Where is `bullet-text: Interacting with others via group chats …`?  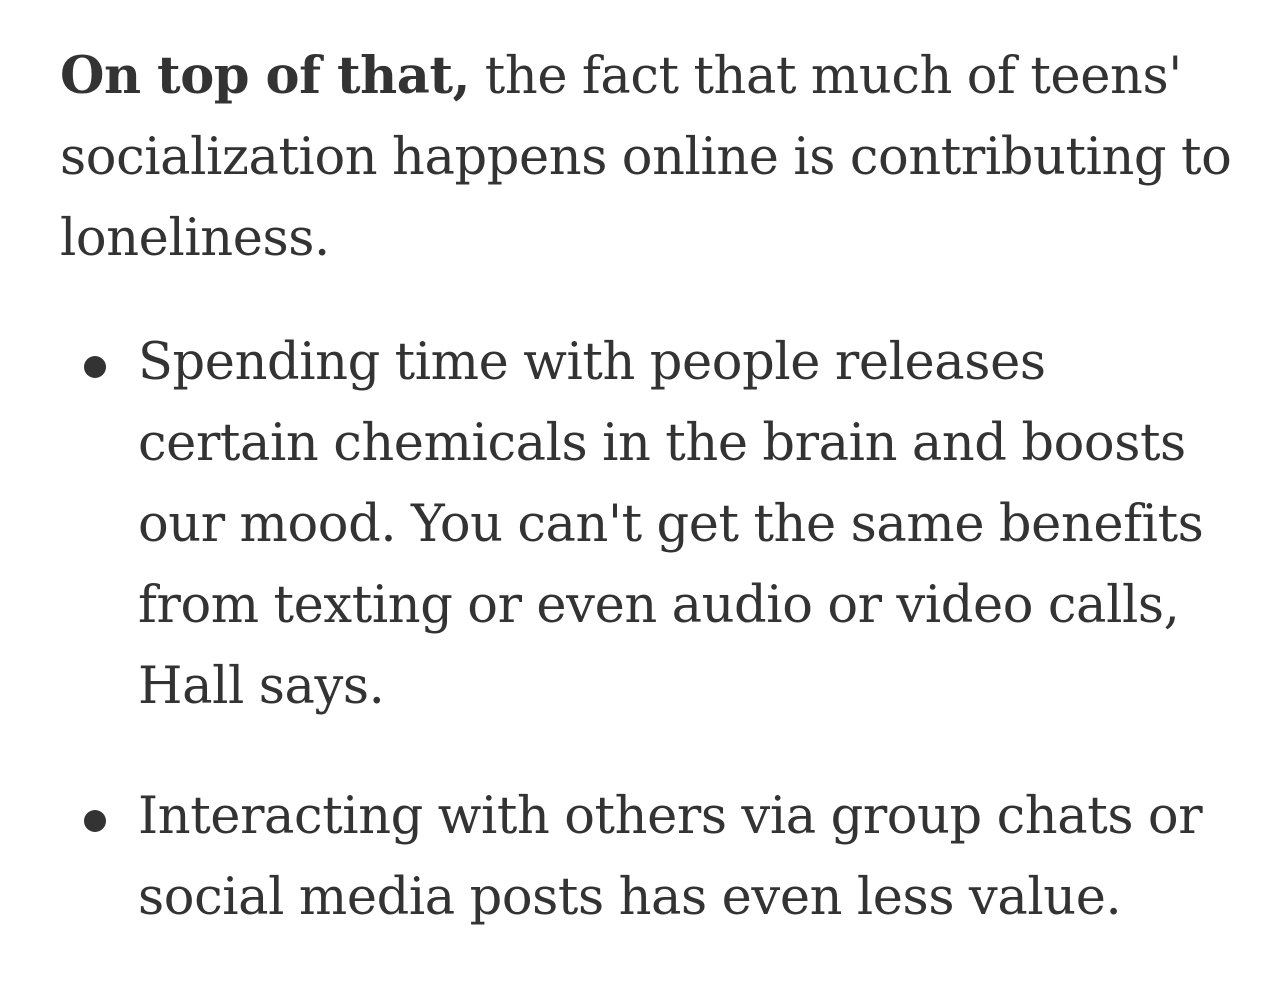 bullet-text: Interacting with others via group chats … is located at coordinates (670, 857).